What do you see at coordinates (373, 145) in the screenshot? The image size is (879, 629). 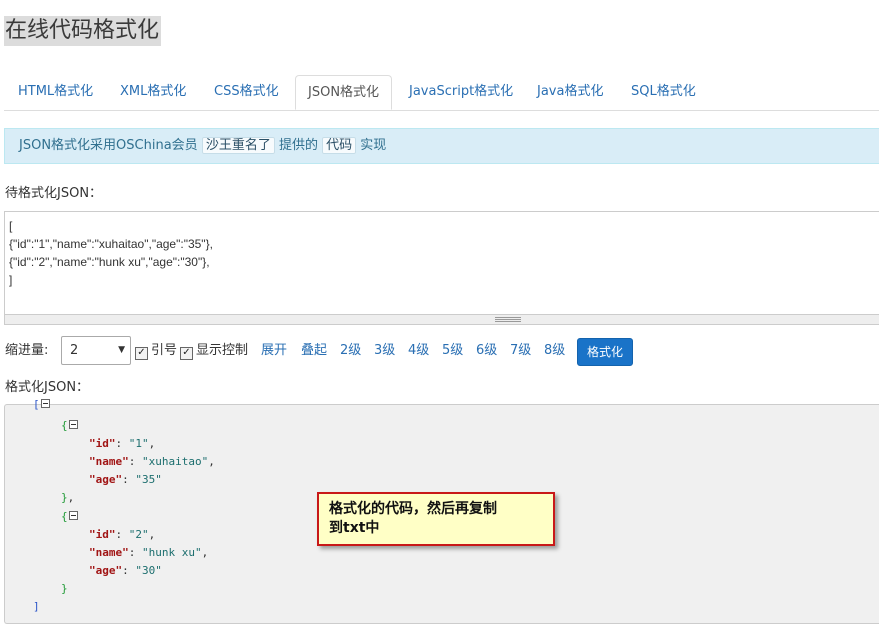 I see `info-suffix: 实现` at bounding box center [373, 145].